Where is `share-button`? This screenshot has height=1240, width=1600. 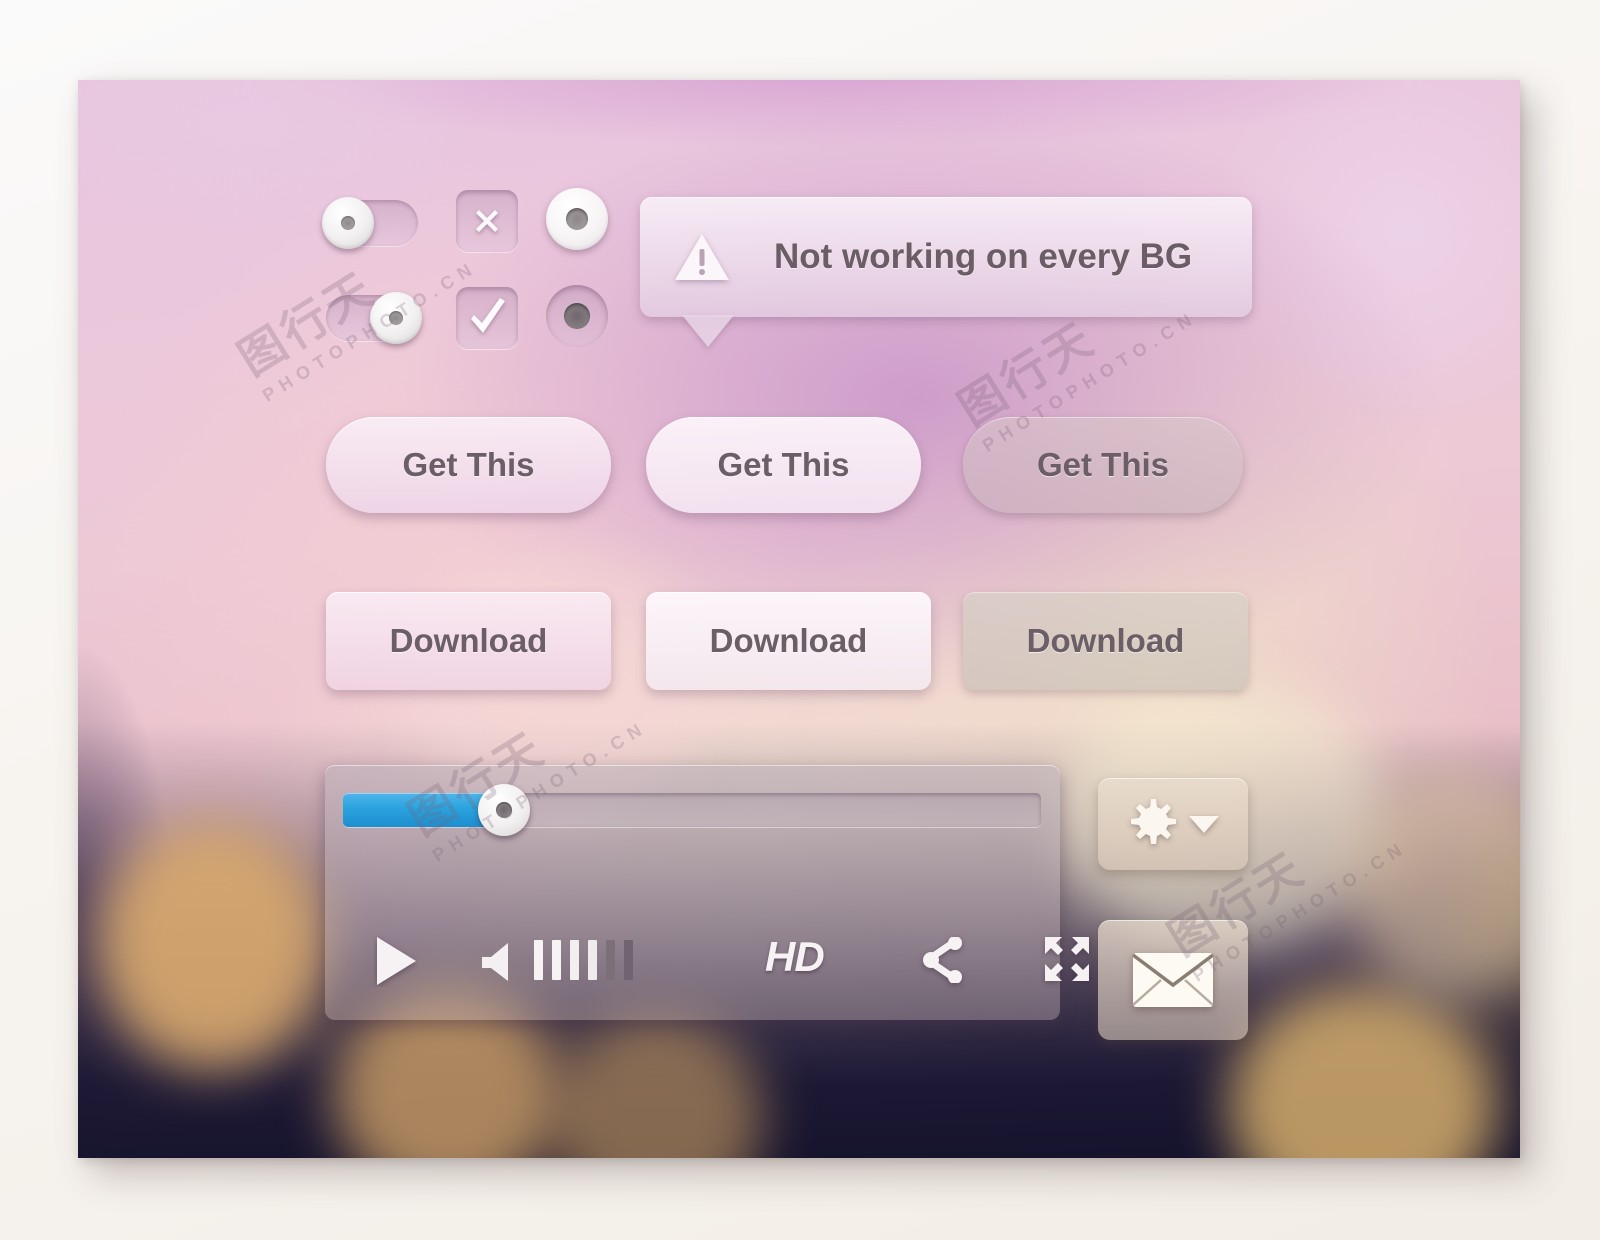
share-button is located at coordinates (944, 960).